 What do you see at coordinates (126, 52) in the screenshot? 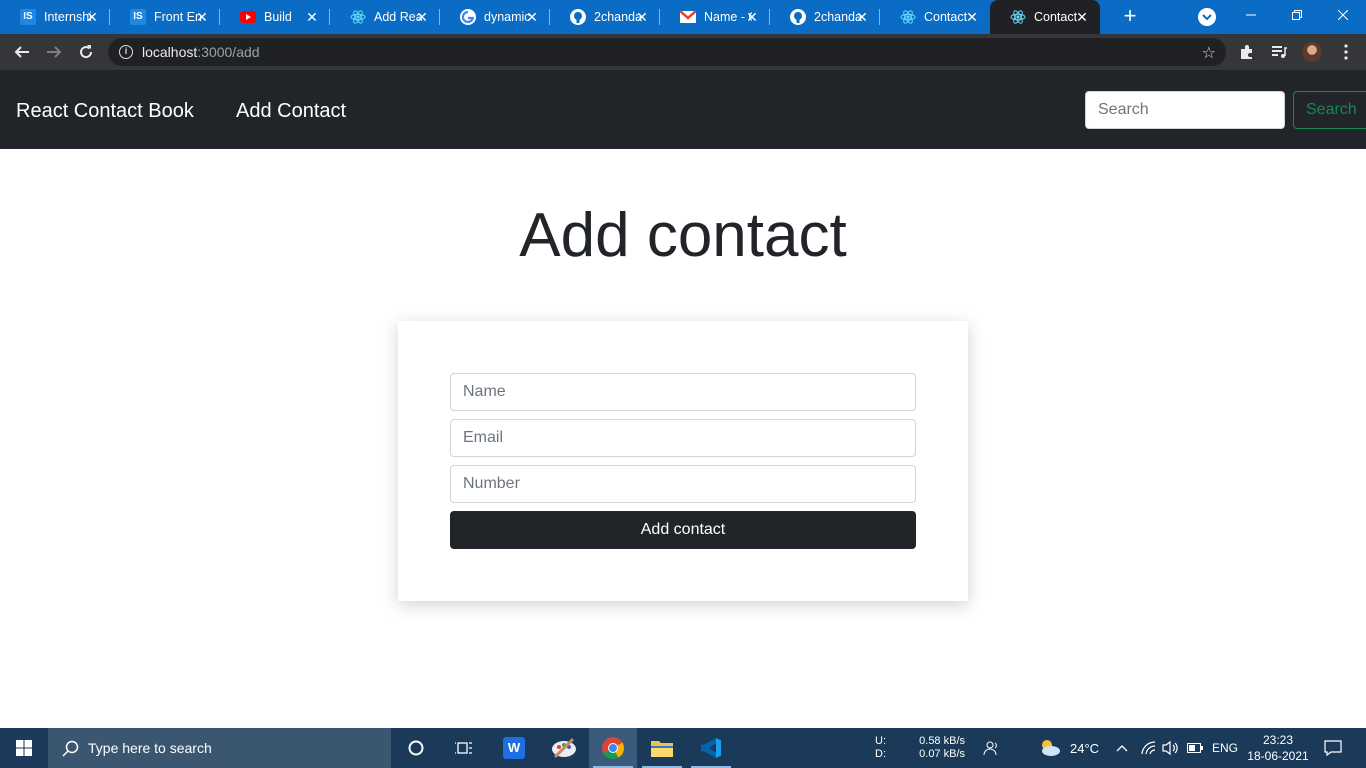
I see `site-info-icon: i` at bounding box center [126, 52].